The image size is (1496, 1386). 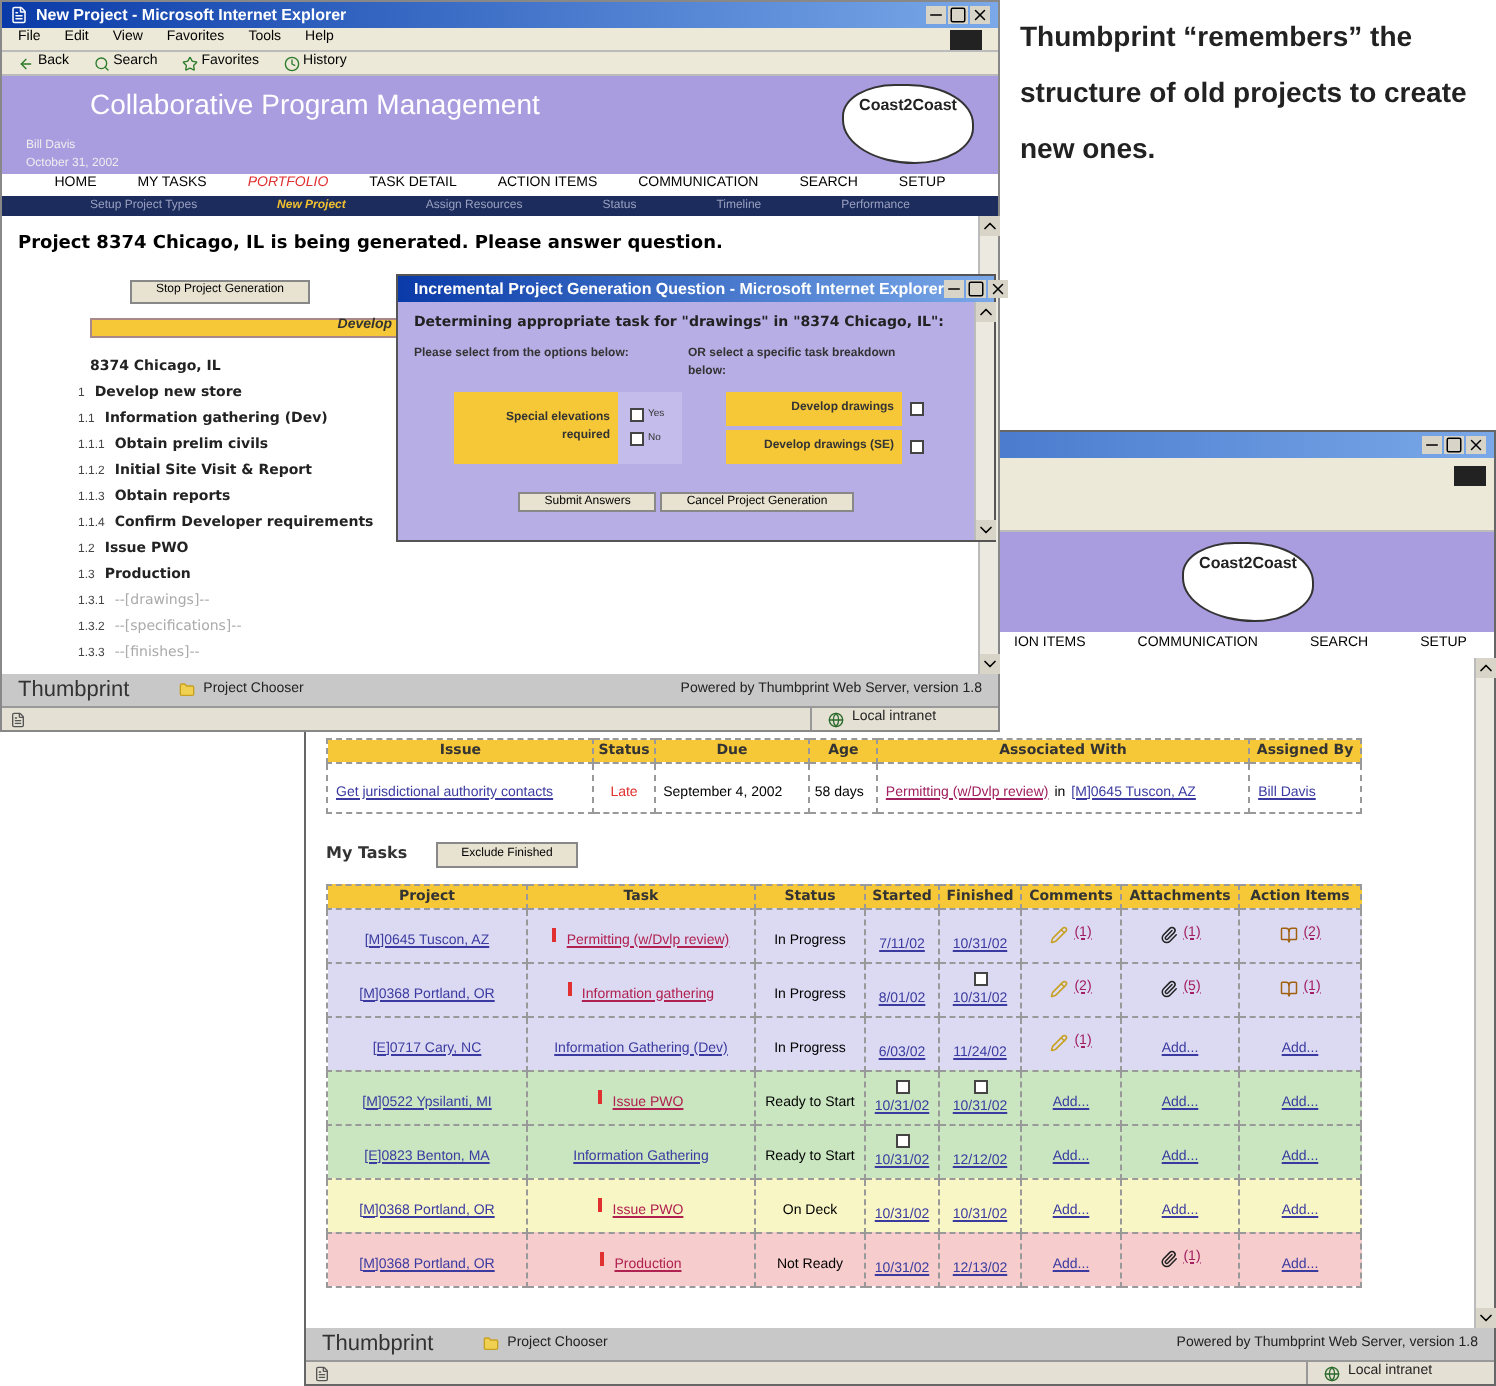 What do you see at coordinates (19, 15) in the screenshot?
I see `browser-window-icon` at bounding box center [19, 15].